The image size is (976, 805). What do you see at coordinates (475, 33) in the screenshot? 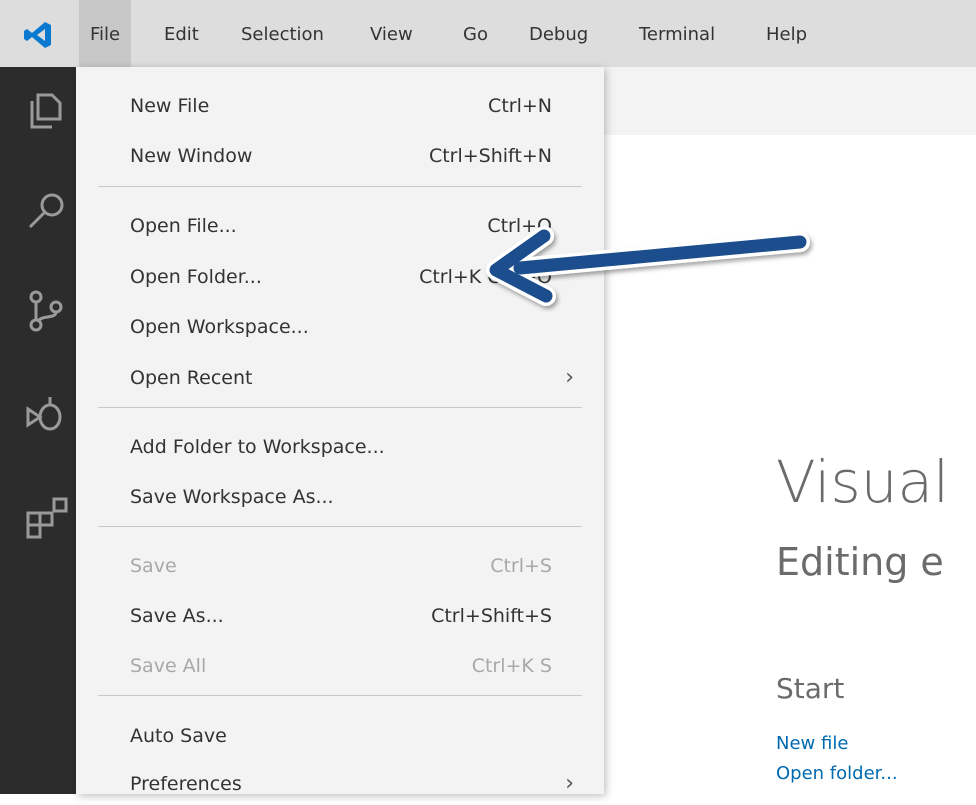
I see `menu-go: Go` at bounding box center [475, 33].